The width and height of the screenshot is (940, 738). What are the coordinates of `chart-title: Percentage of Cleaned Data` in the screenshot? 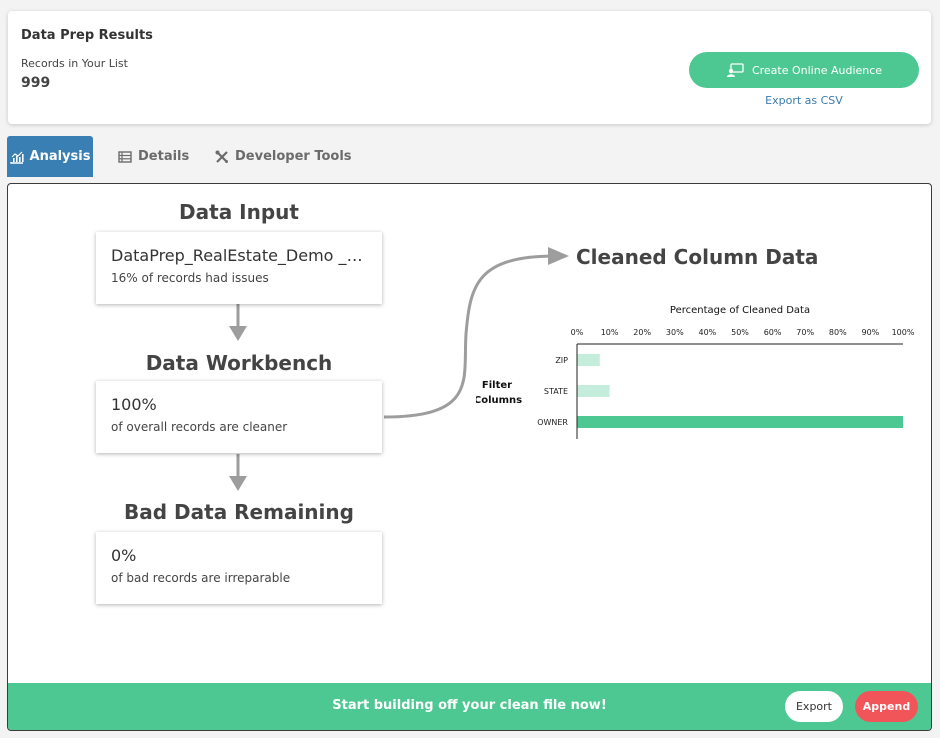 It's located at (740, 310).